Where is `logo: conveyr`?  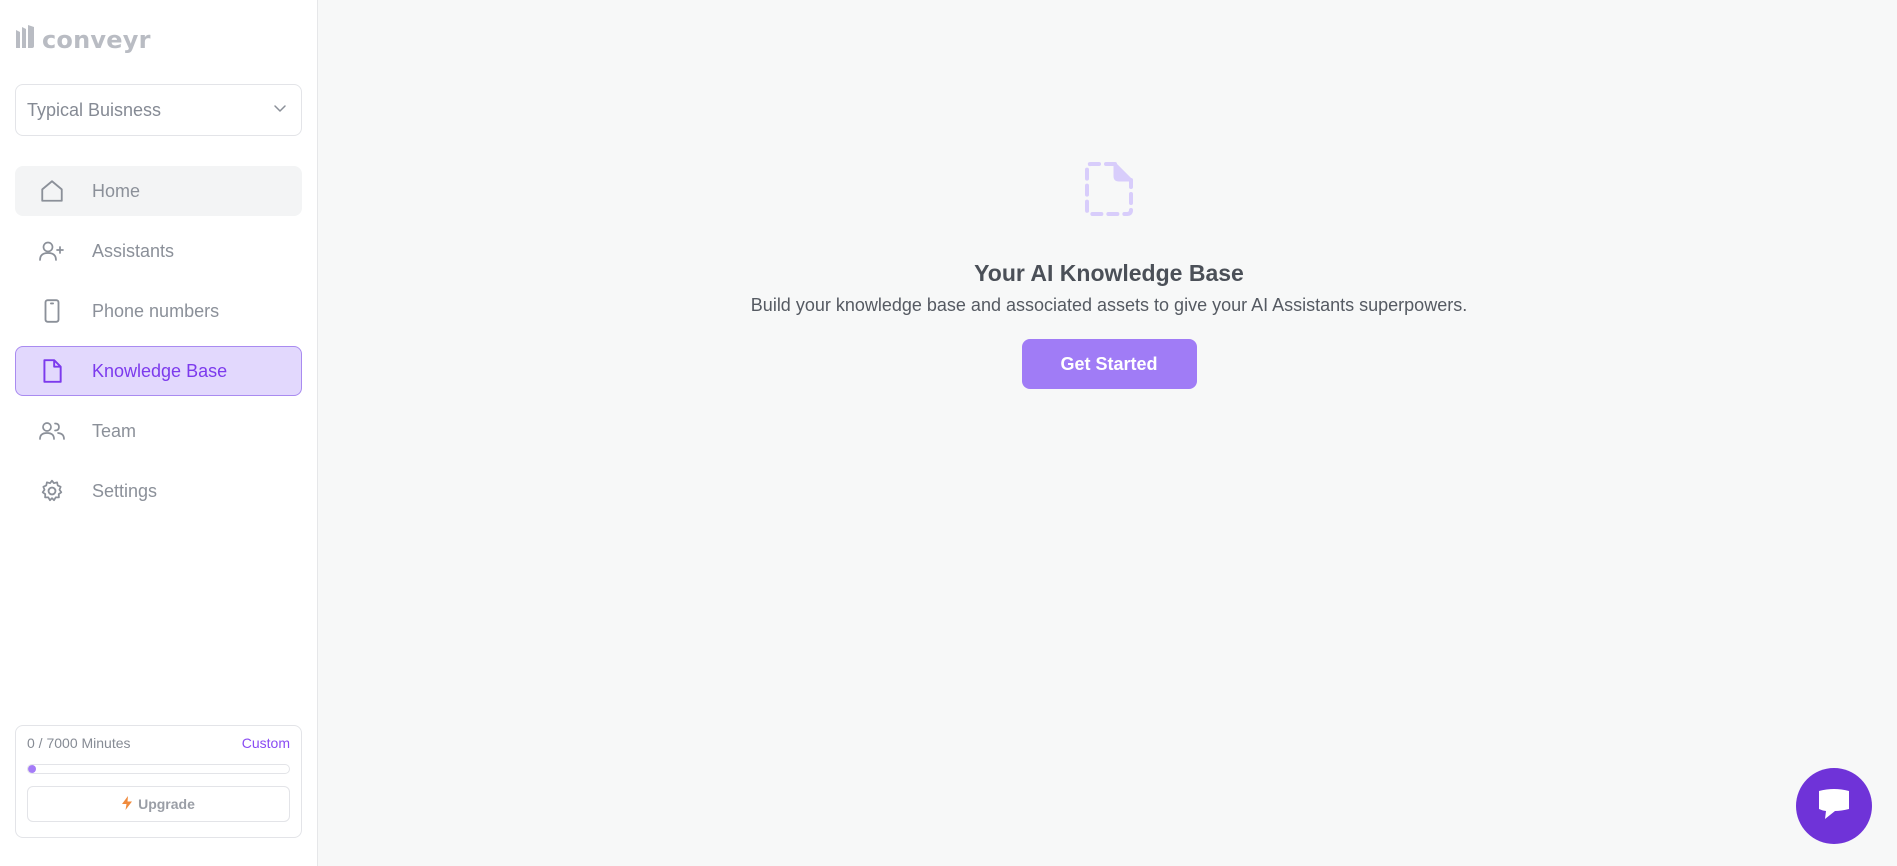
logo: conveyr is located at coordinates (82, 39).